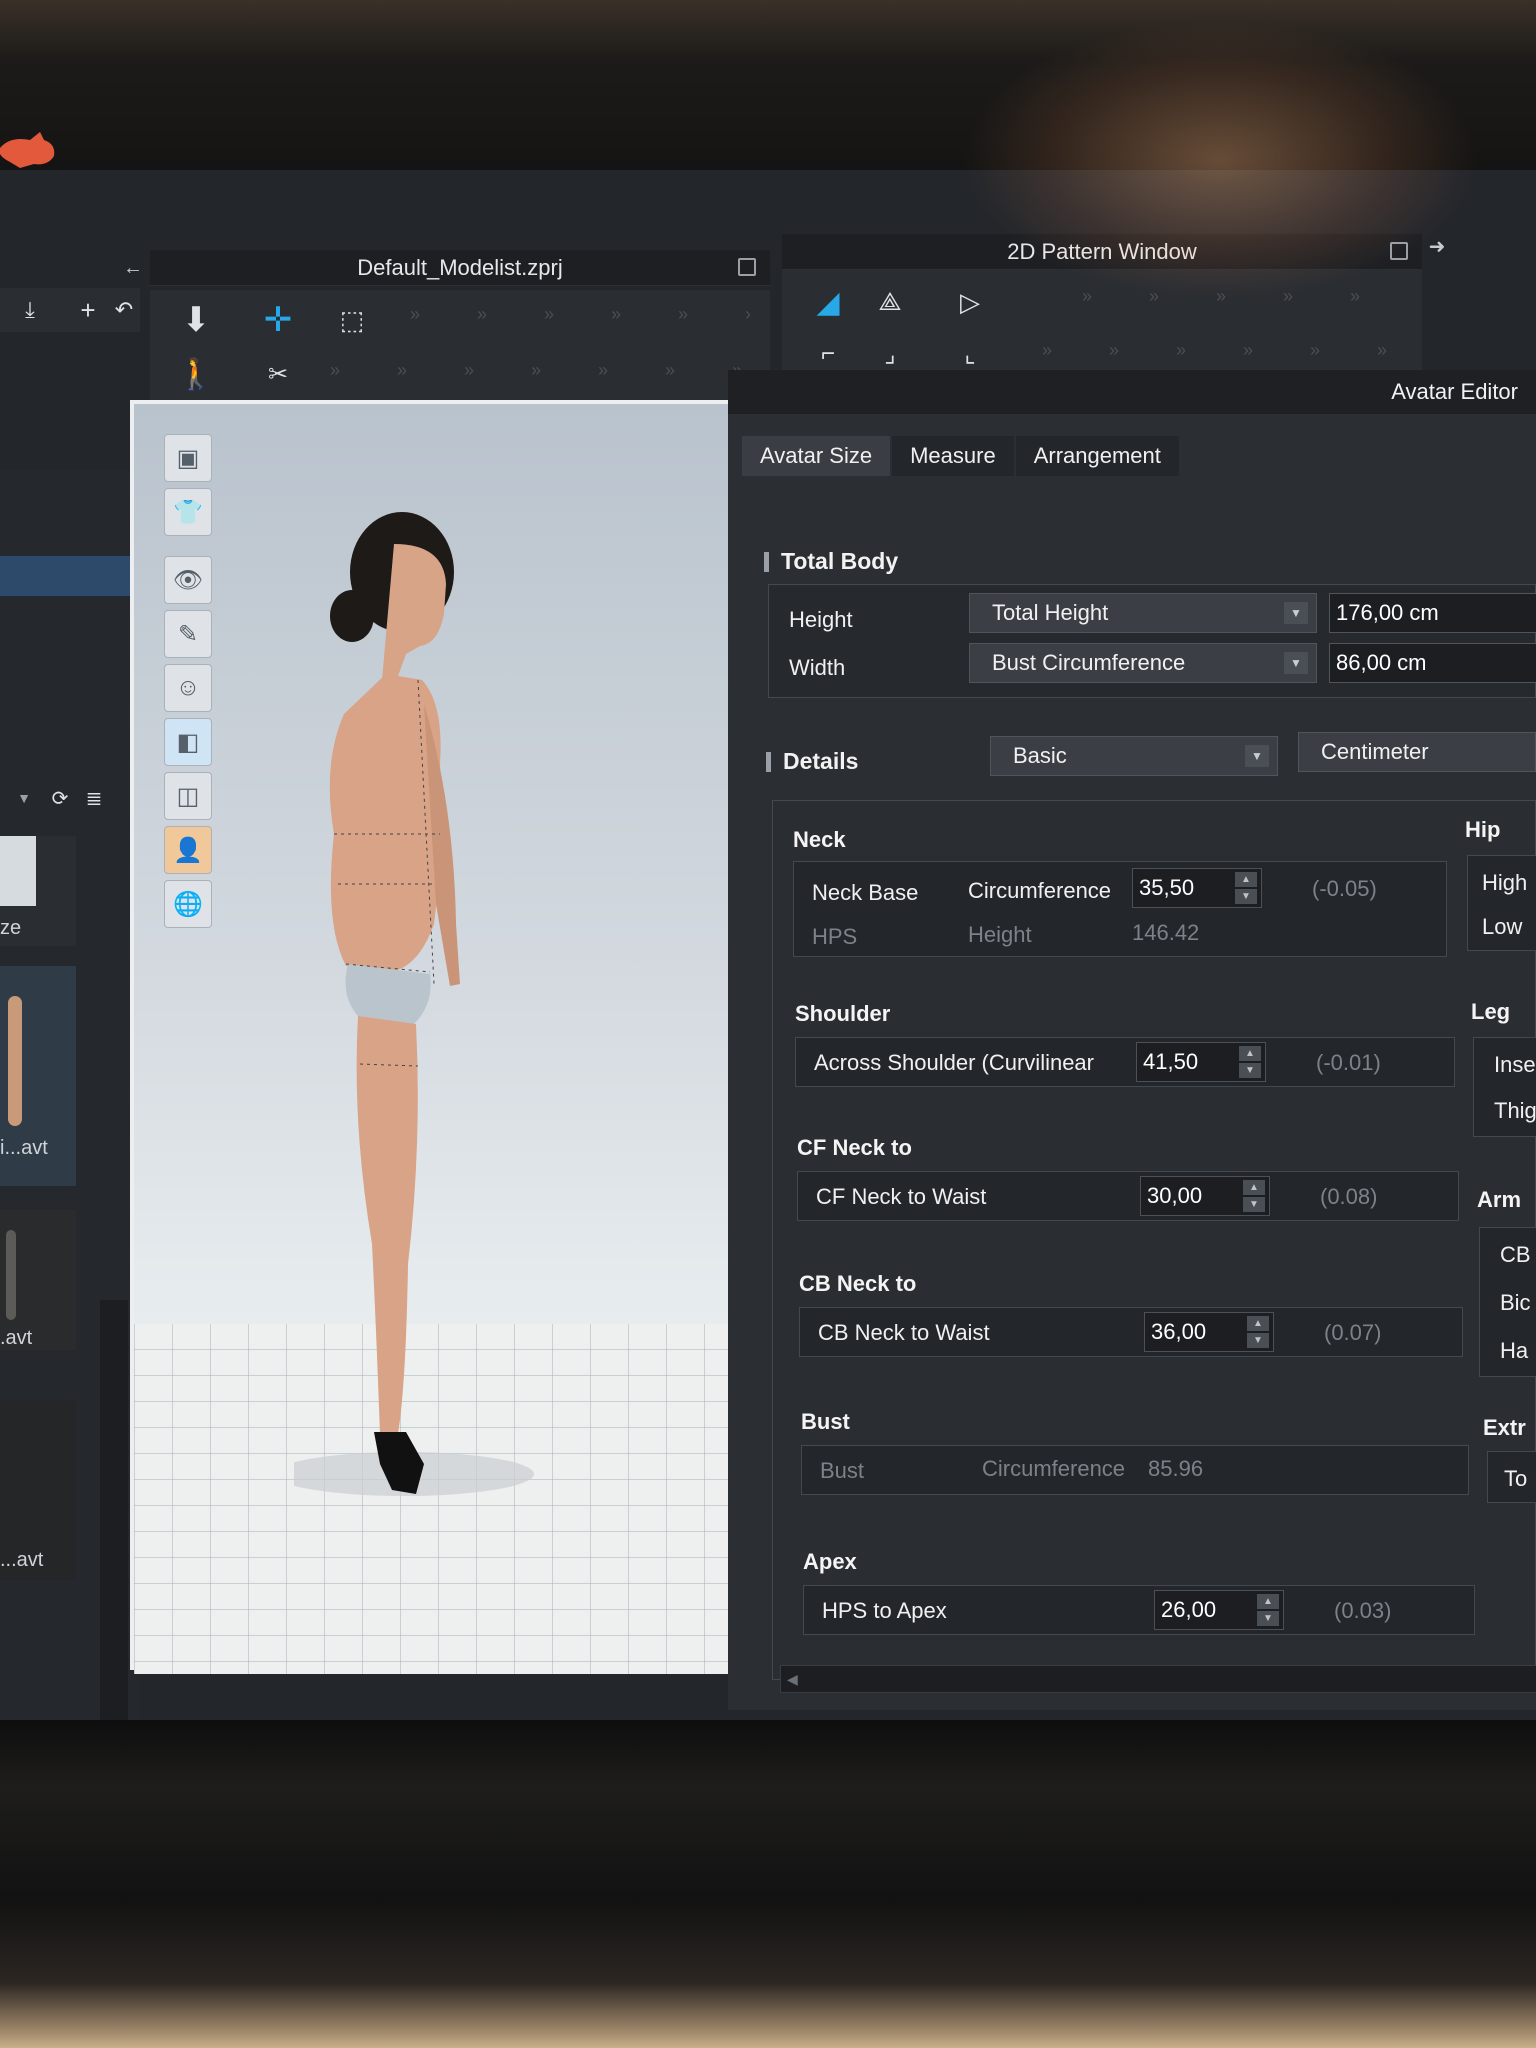 The height and width of the screenshot is (2048, 1536). I want to click on hps-apex-label: HPS to Apex, so click(884, 1610).